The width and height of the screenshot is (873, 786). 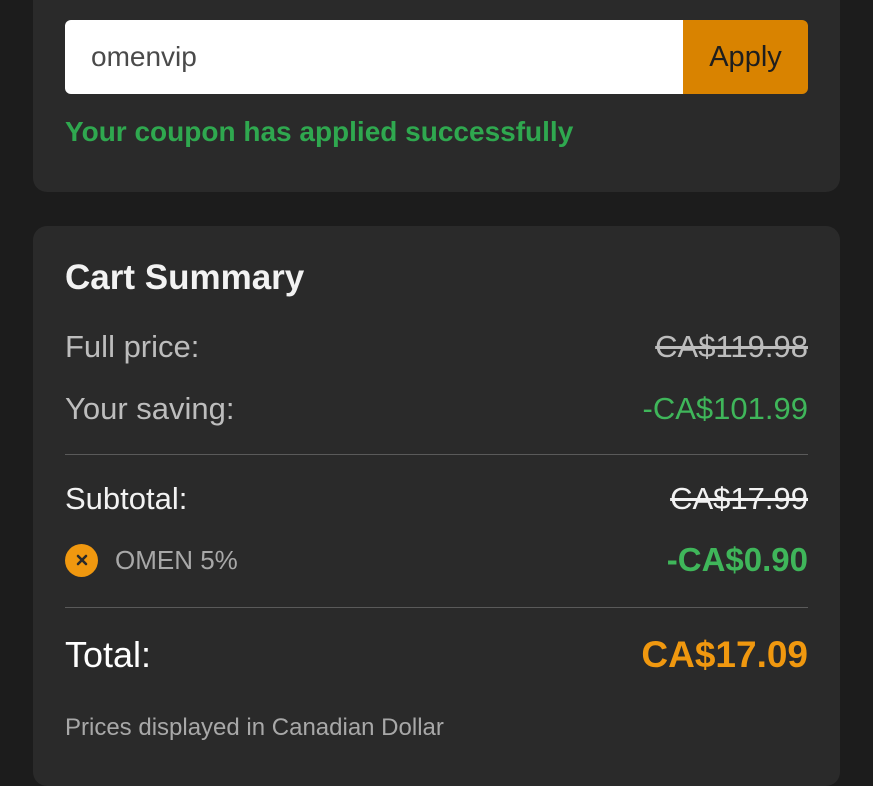 I want to click on subtotal-label: Subtotal:, so click(x=126, y=498).